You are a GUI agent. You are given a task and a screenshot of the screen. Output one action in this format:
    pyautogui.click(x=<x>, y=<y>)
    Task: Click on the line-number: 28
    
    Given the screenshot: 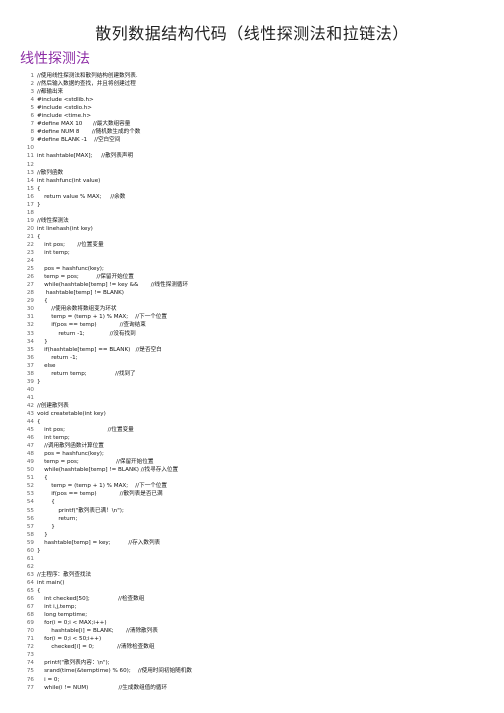 What is the action you would take?
    pyautogui.click(x=30, y=293)
    